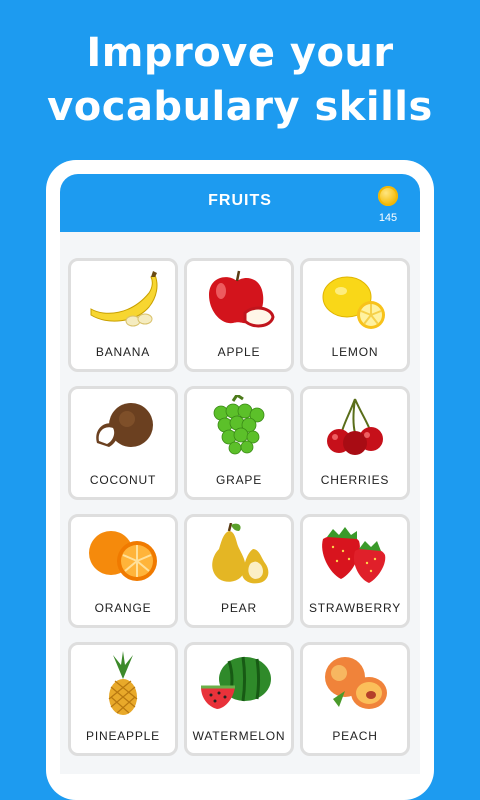 The width and height of the screenshot is (480, 800). I want to click on peach-icon, so click(356, 683).